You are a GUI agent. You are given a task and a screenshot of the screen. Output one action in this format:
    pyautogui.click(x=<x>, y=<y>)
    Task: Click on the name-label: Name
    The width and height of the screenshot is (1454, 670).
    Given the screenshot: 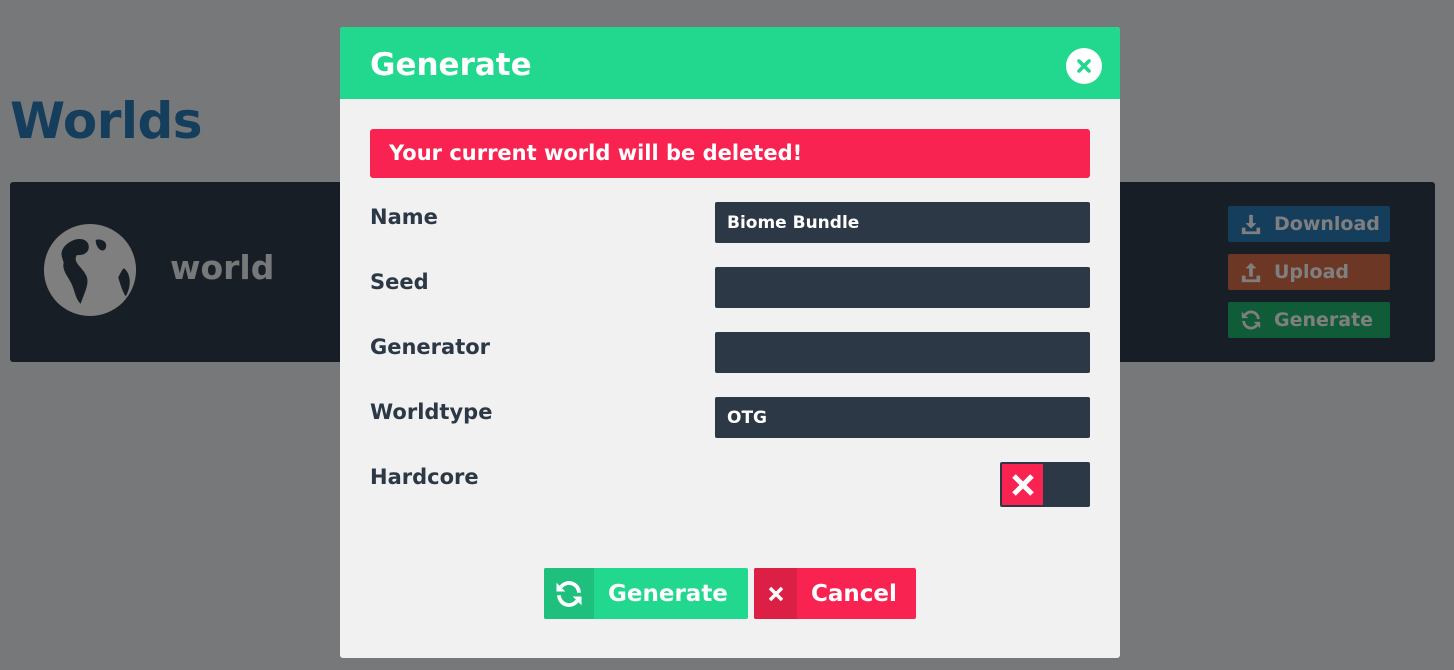 What is the action you would take?
    pyautogui.click(x=404, y=217)
    